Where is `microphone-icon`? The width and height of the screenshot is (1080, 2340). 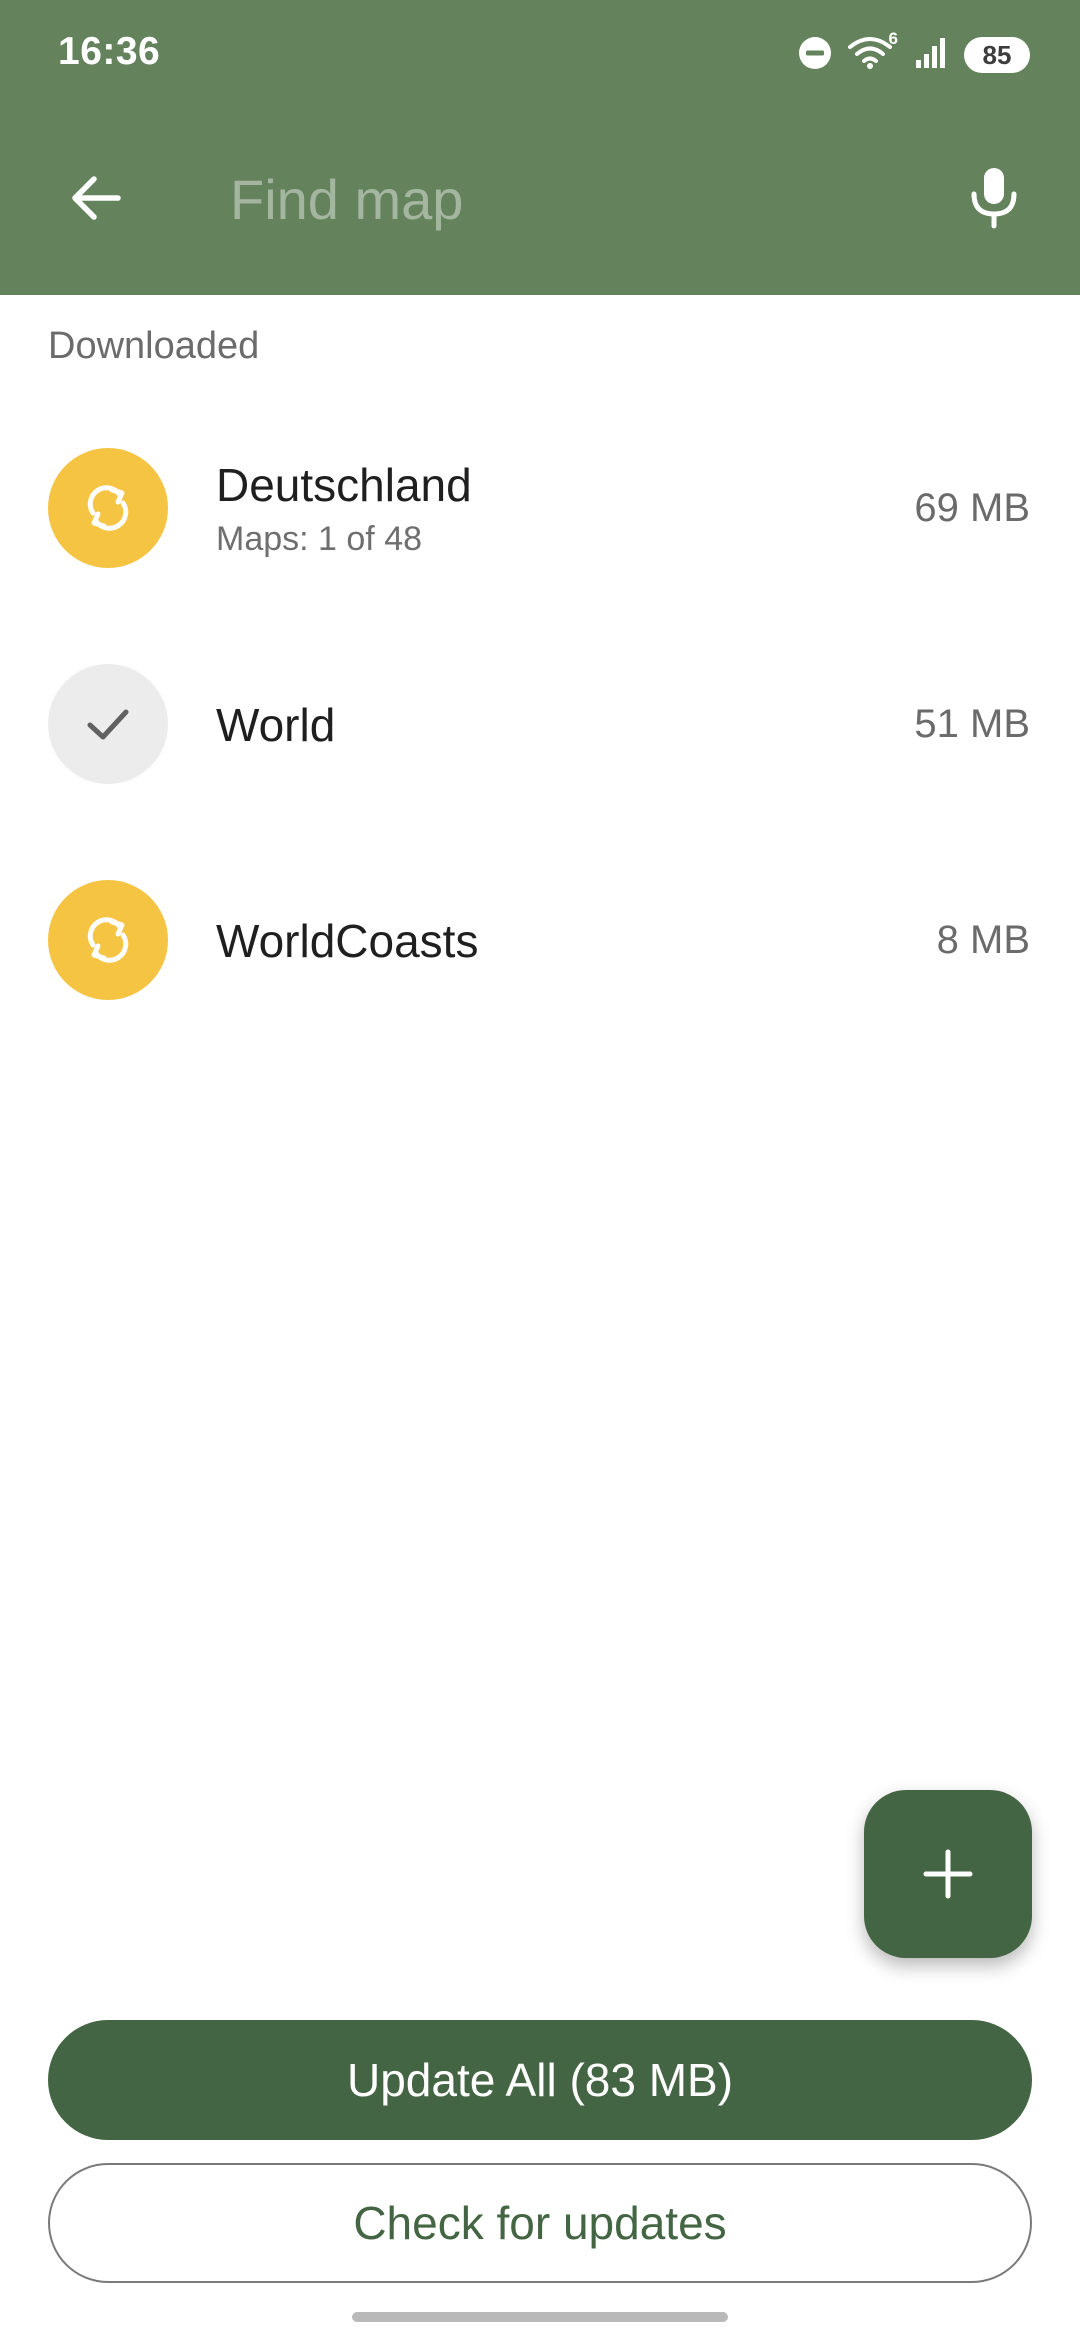 microphone-icon is located at coordinates (994, 198).